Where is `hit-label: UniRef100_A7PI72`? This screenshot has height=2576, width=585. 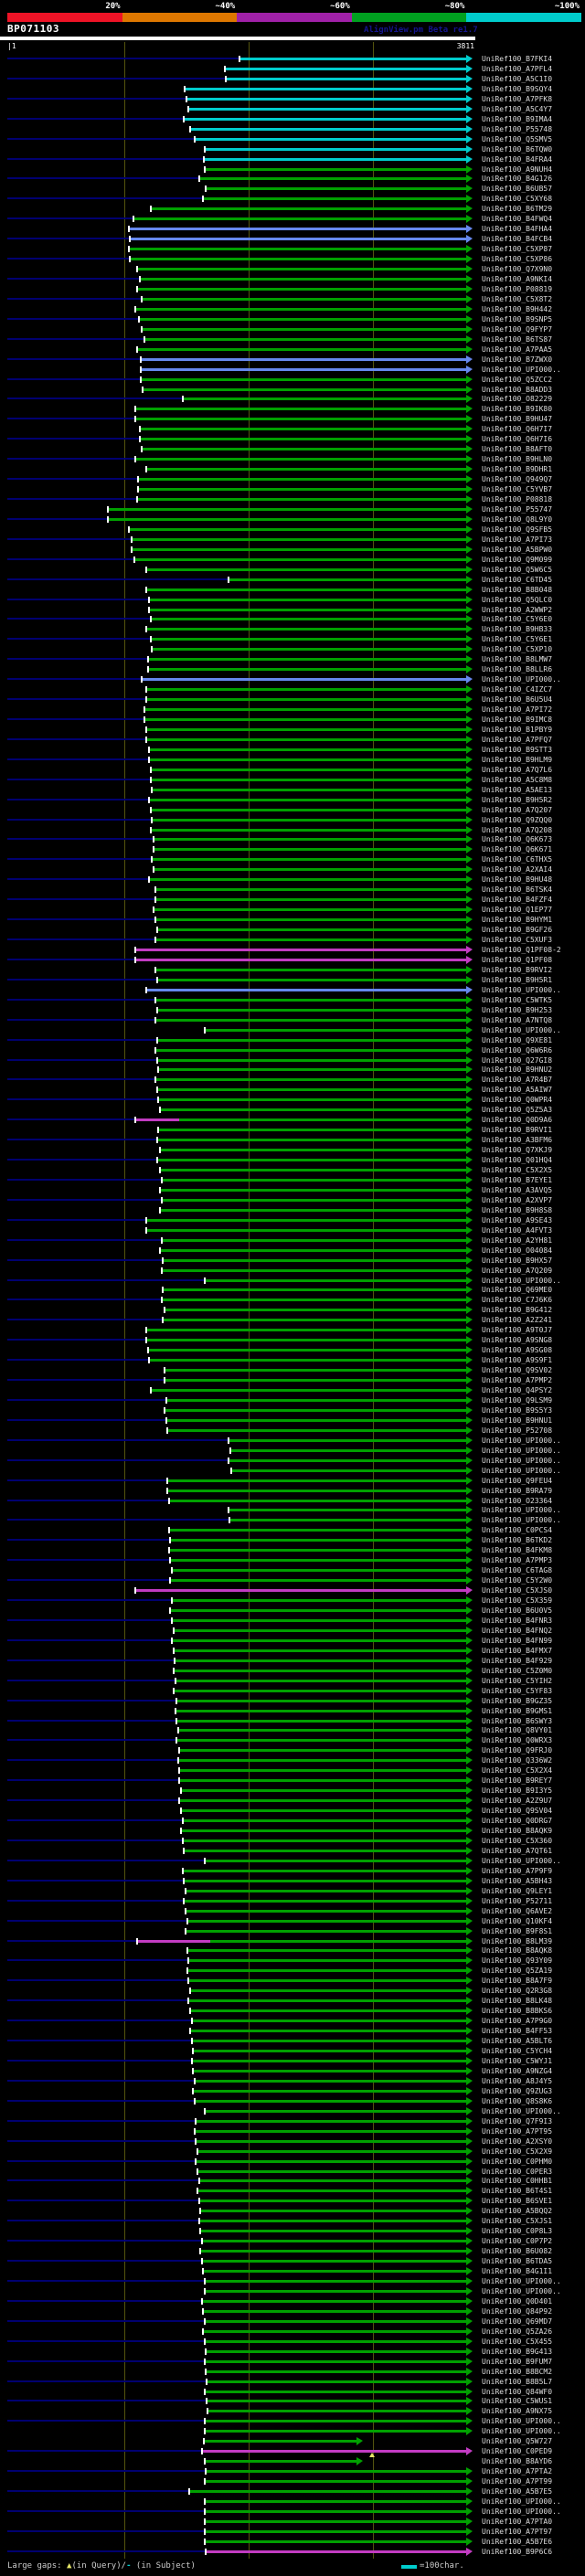
hit-label: UniRef100_A7PI72 is located at coordinates (517, 709).